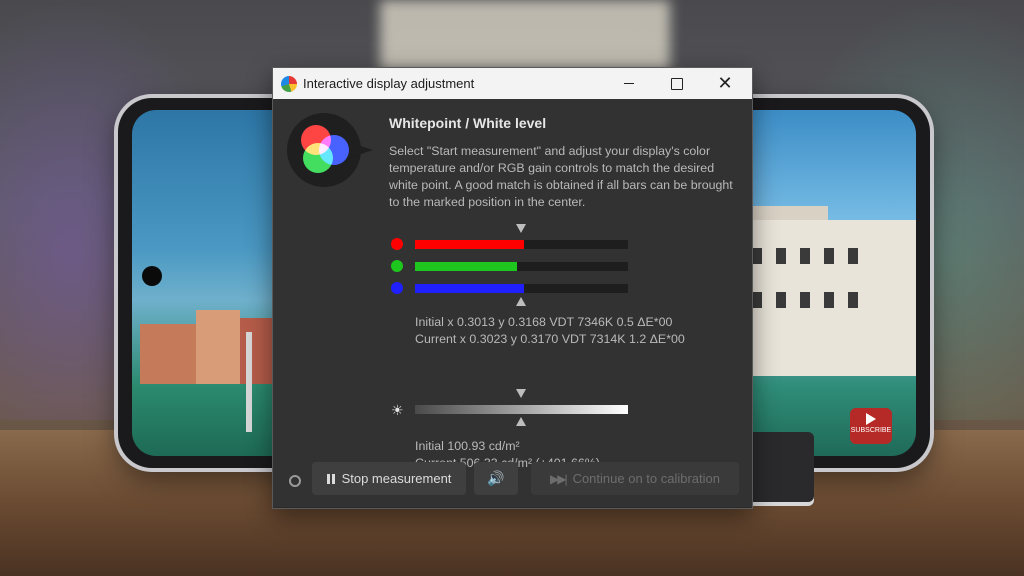 The height and width of the screenshot is (576, 1024). I want to click on green-bar-fill, so click(466, 266).